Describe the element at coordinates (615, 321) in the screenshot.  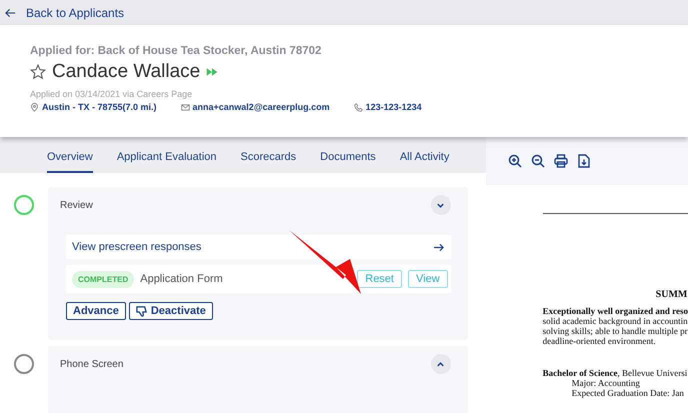
I see `document-text: solid academic background in accountin` at that location.